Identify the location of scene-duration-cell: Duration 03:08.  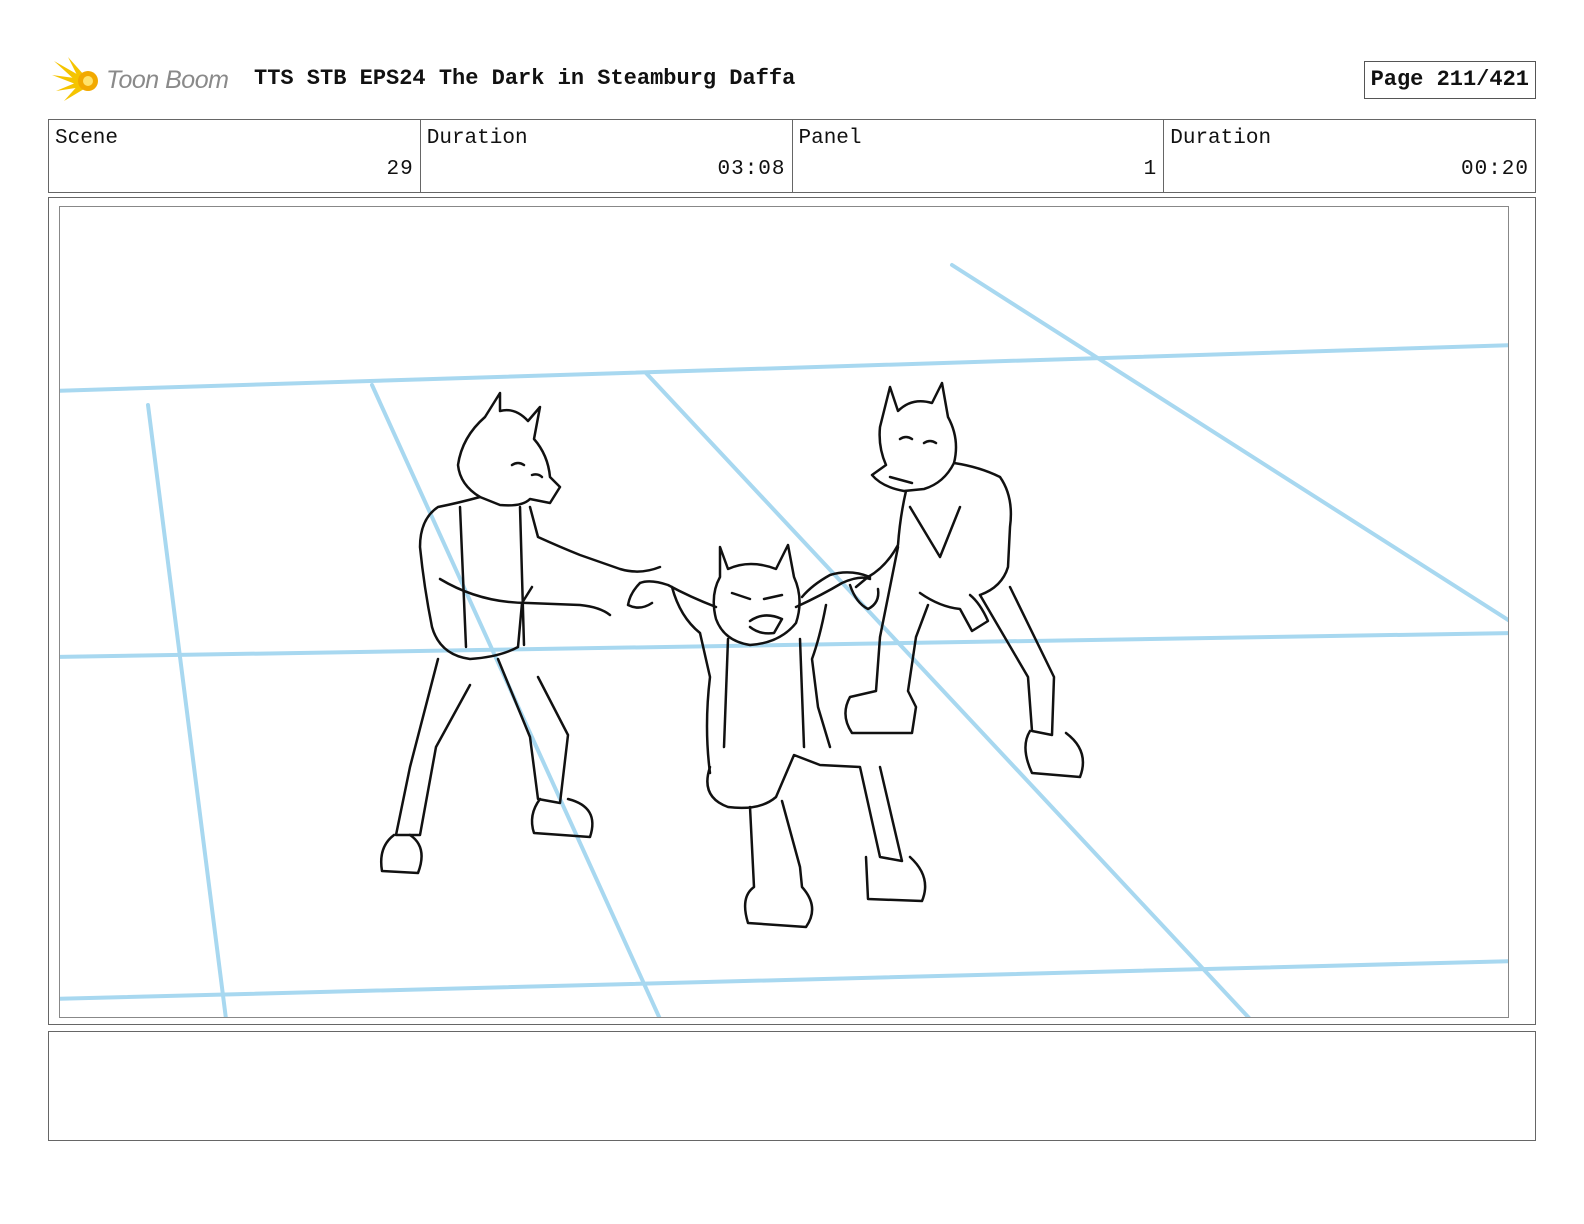
(607, 156).